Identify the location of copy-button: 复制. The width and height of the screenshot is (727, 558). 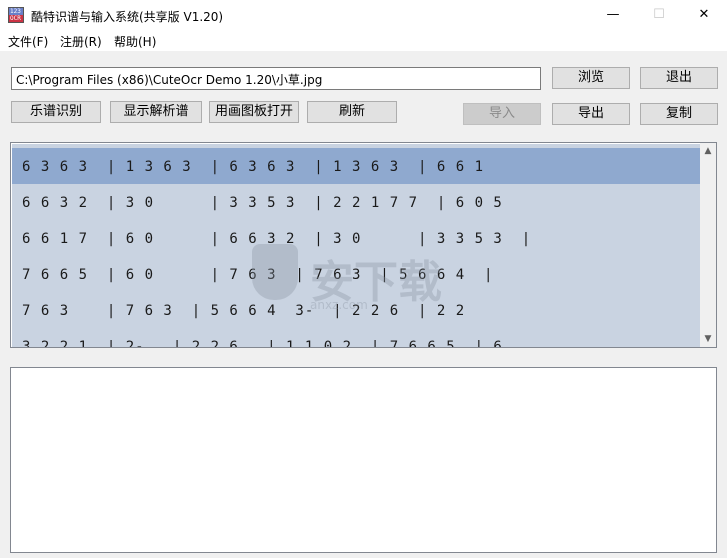
(679, 114).